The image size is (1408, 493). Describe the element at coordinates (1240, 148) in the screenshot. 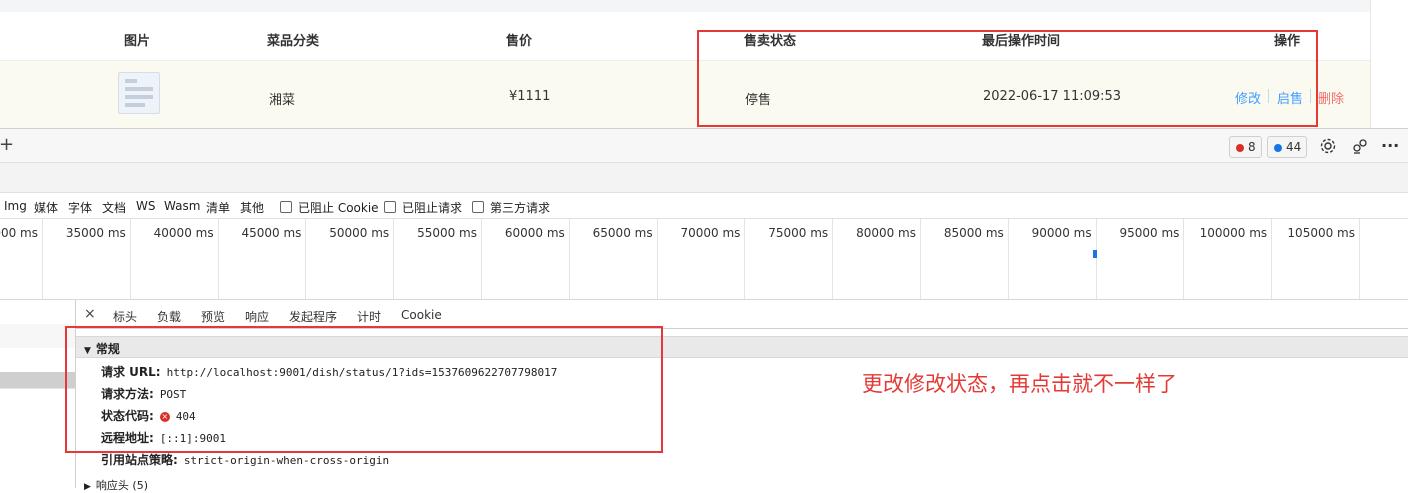

I see `error-icon` at that location.